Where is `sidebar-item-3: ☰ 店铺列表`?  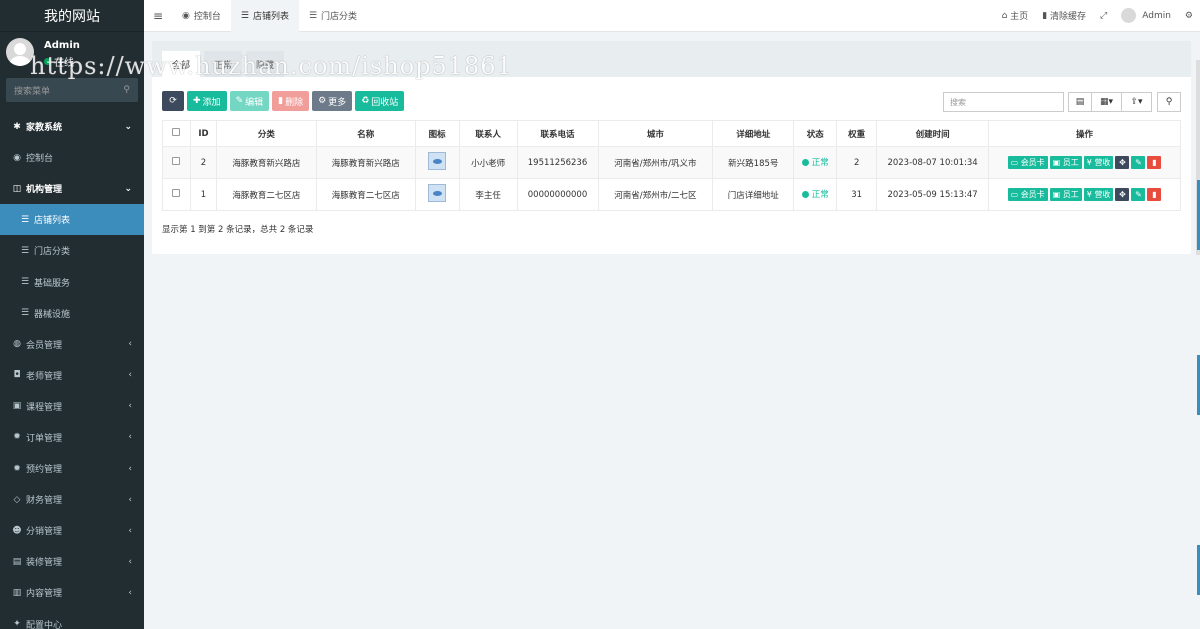
sidebar-item-3: ☰ 店铺列表 is located at coordinates (72, 220).